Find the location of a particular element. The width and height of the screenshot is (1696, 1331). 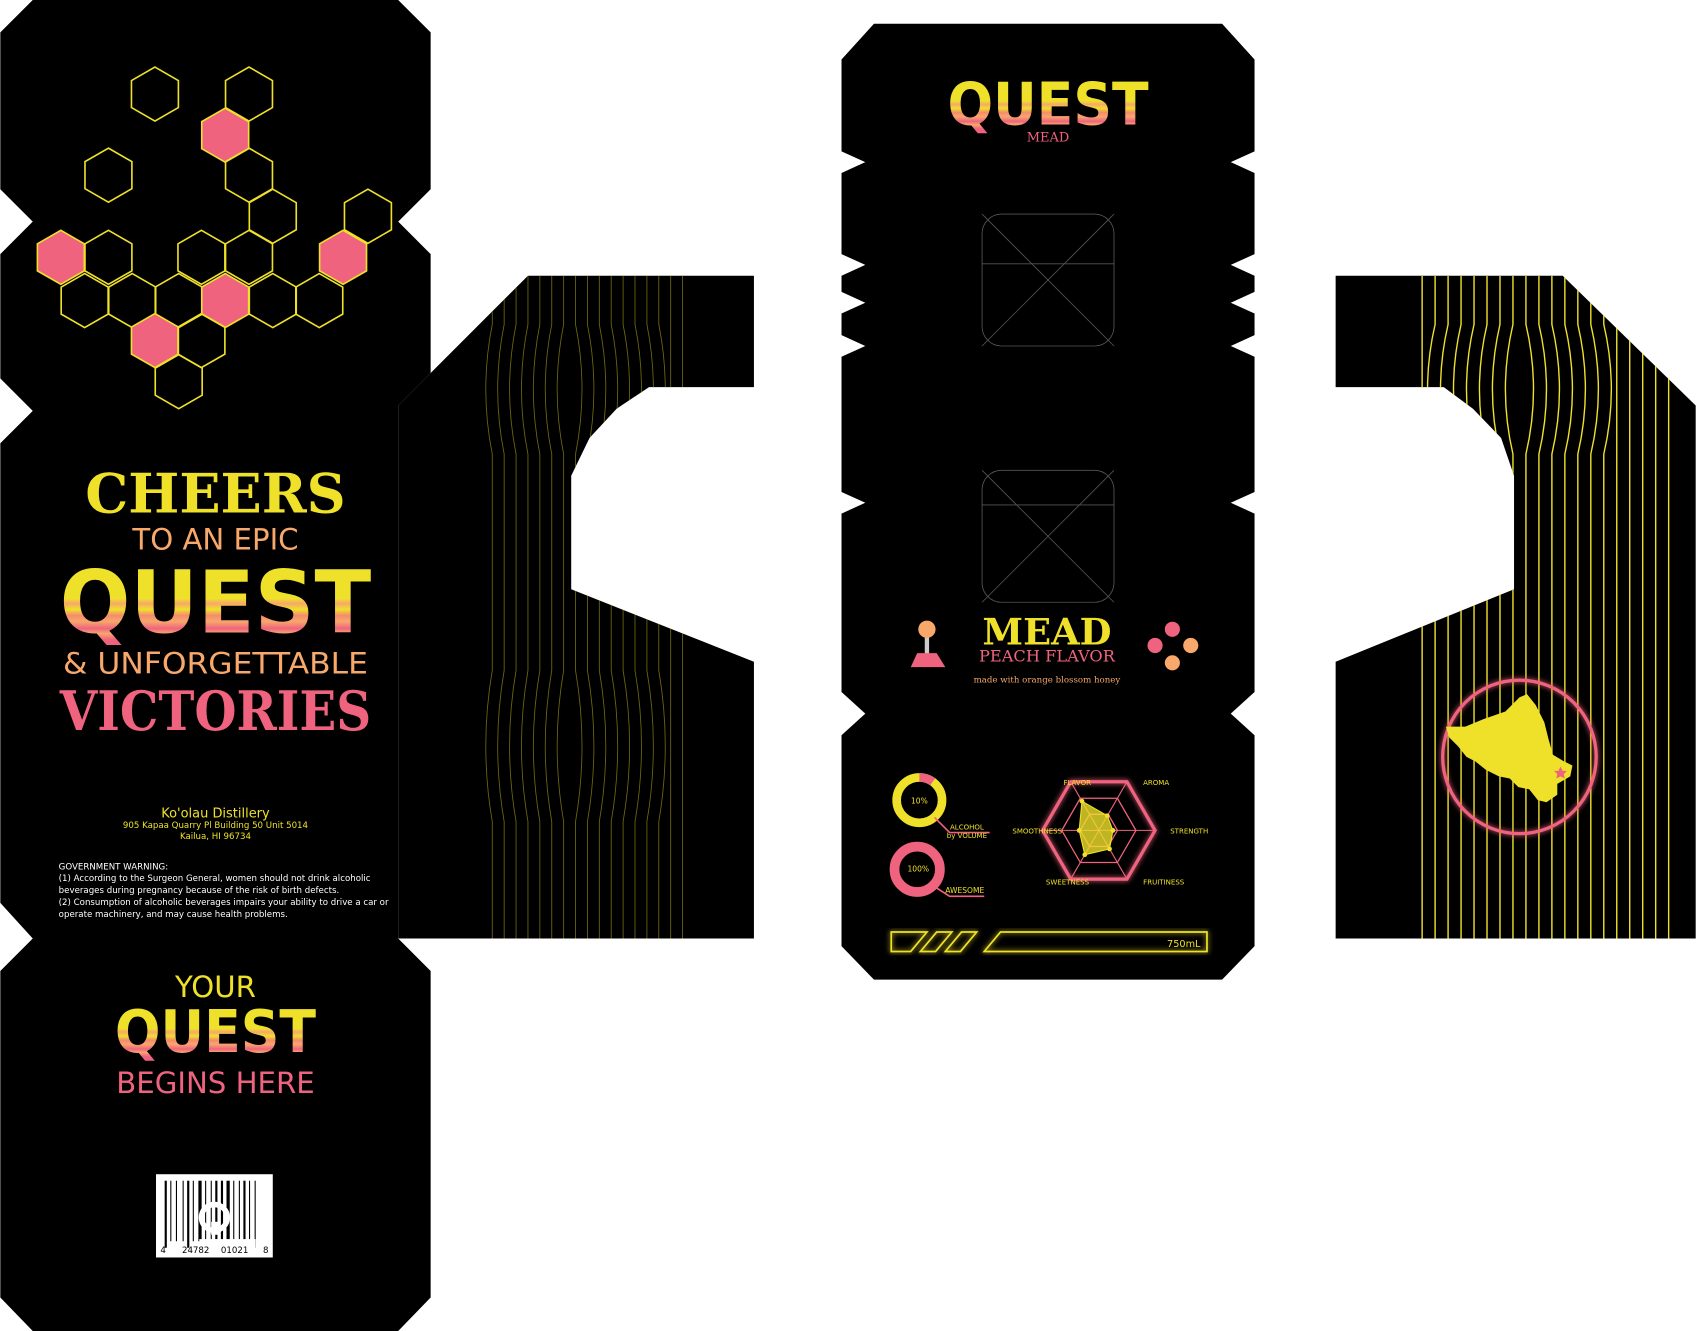

radar-axis-label: FLAVOR is located at coordinates (1077, 782).